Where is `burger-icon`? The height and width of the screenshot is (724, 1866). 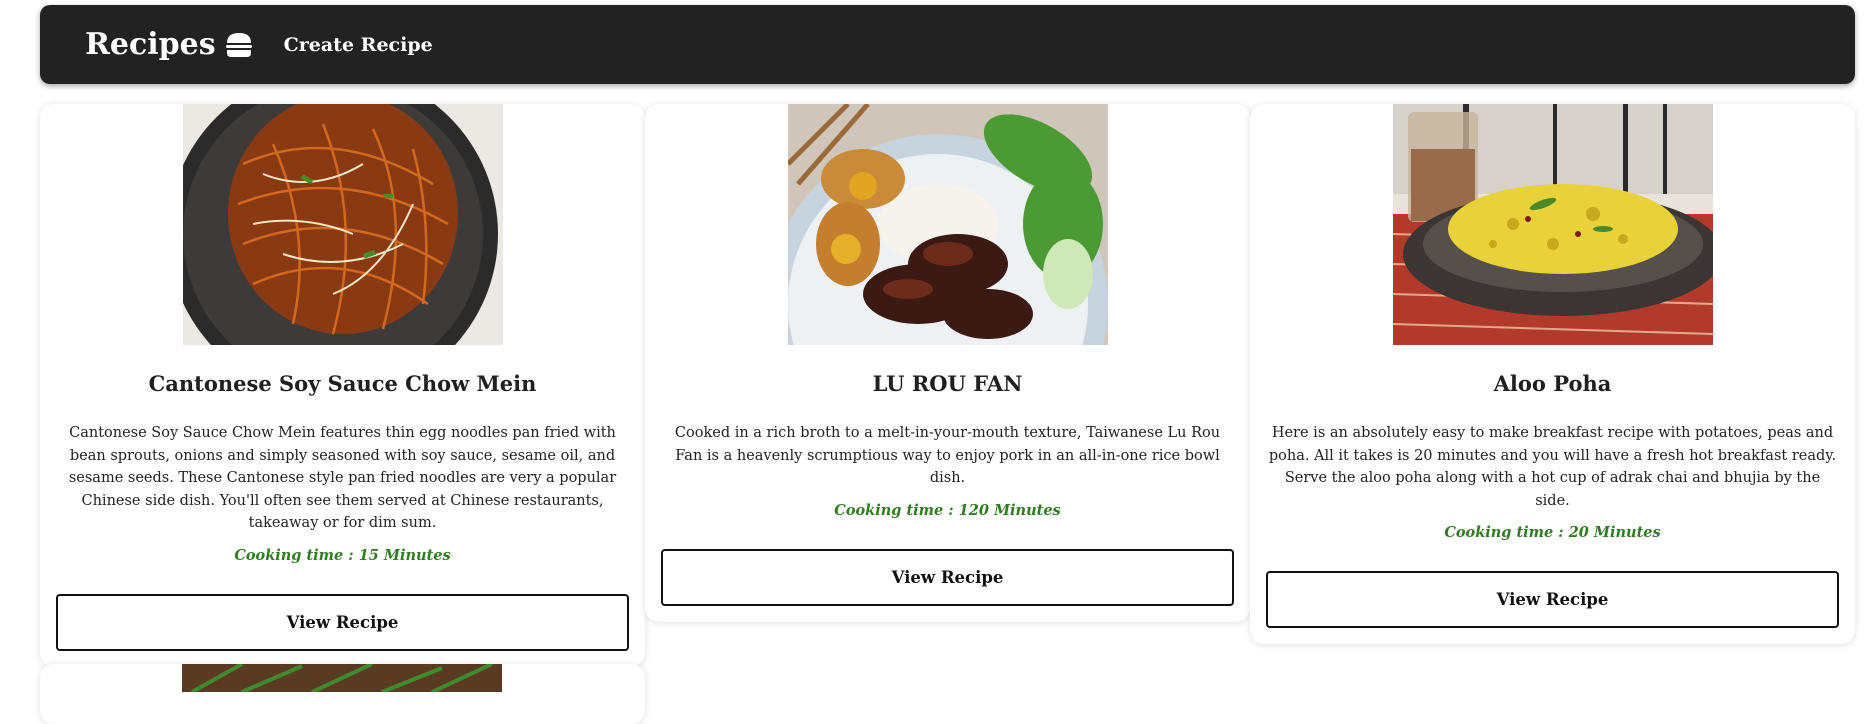 burger-icon is located at coordinates (238, 44).